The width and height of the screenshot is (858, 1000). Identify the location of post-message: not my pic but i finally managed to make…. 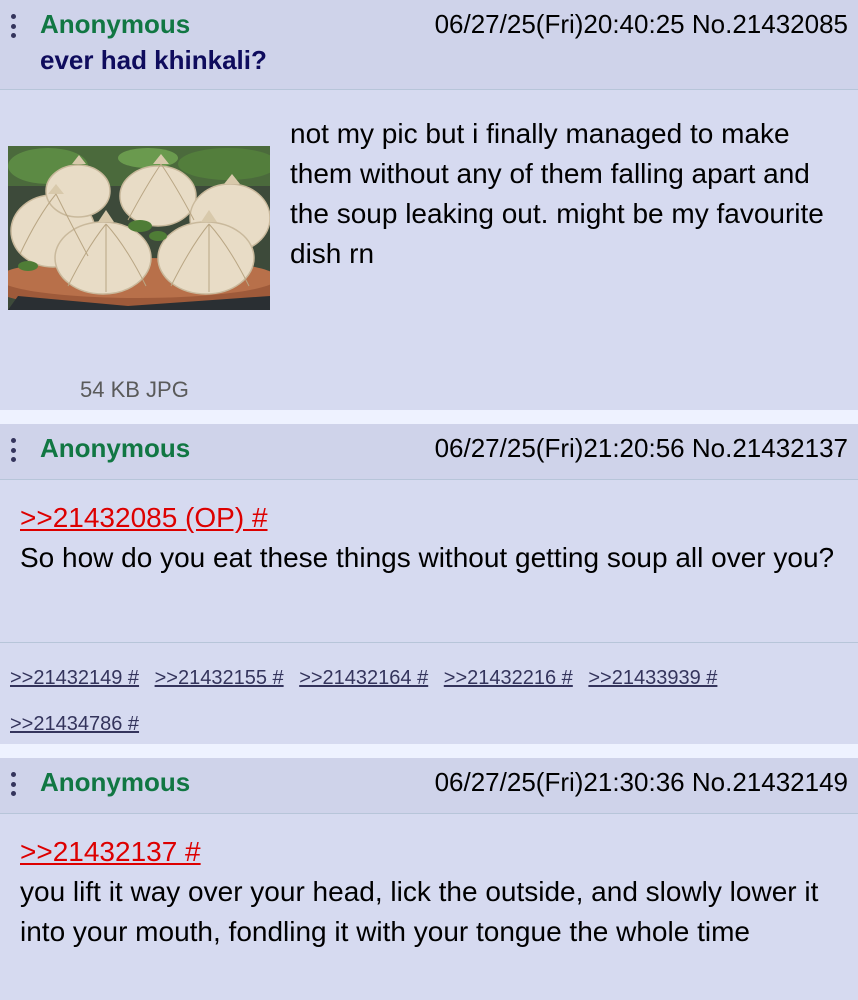
(557, 193).